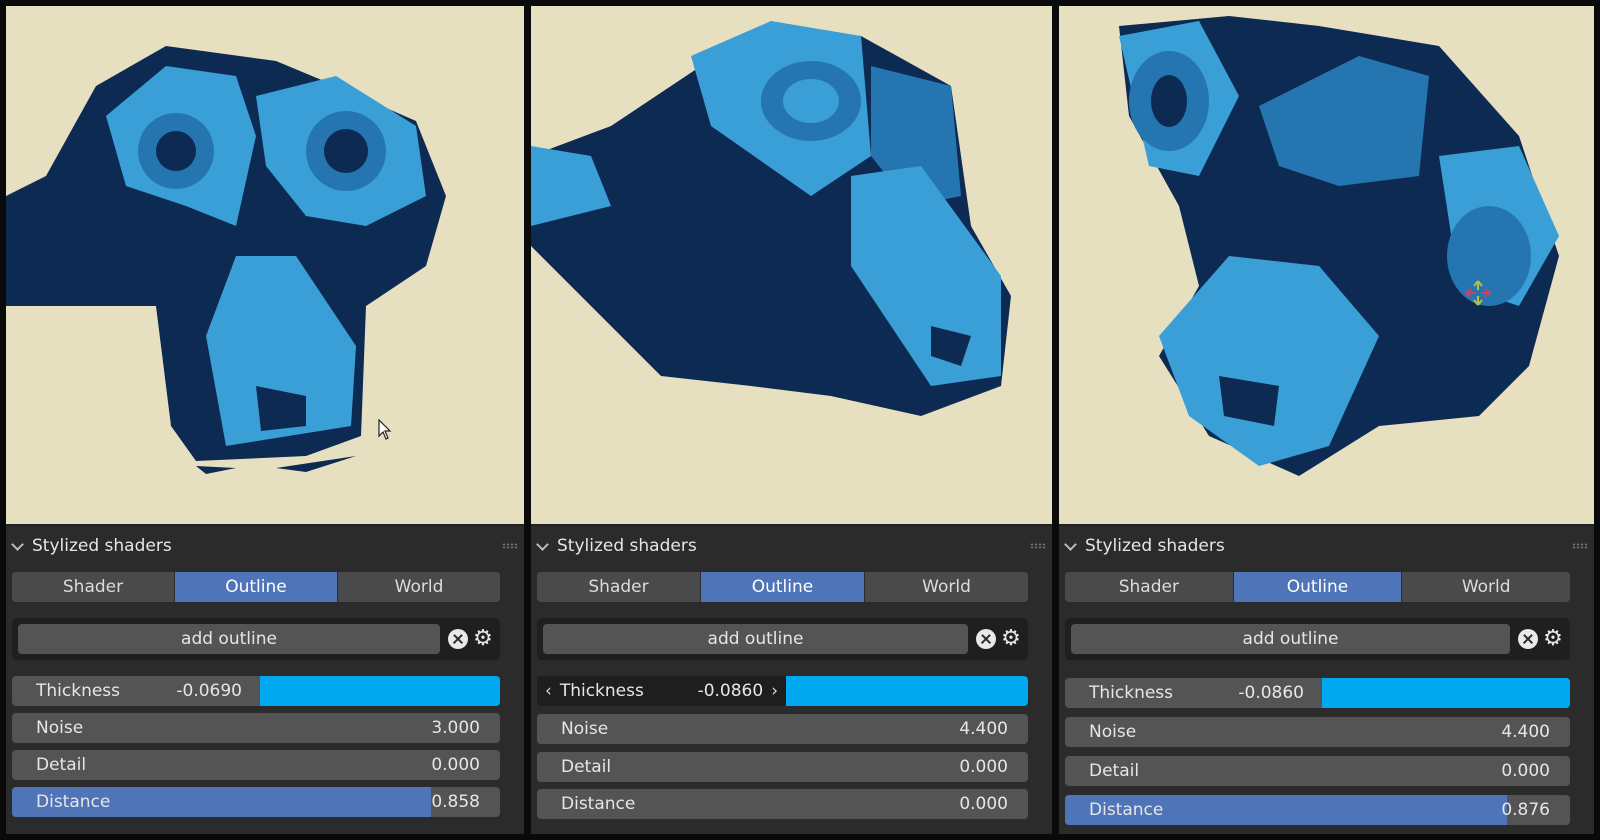 Image resolution: width=1600 pixels, height=840 pixels. What do you see at coordinates (209, 691) in the screenshot?
I see `thickness-value: -0.0690` at bounding box center [209, 691].